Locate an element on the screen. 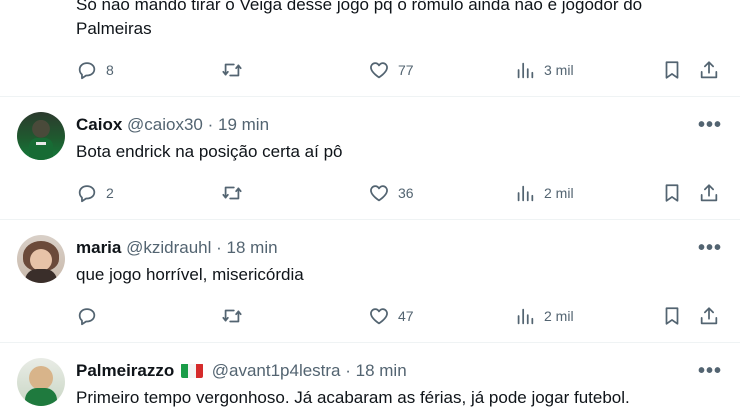 This screenshot has height=416, width=740. tweet-actions: 47 2 mil is located at coordinates (401, 316).